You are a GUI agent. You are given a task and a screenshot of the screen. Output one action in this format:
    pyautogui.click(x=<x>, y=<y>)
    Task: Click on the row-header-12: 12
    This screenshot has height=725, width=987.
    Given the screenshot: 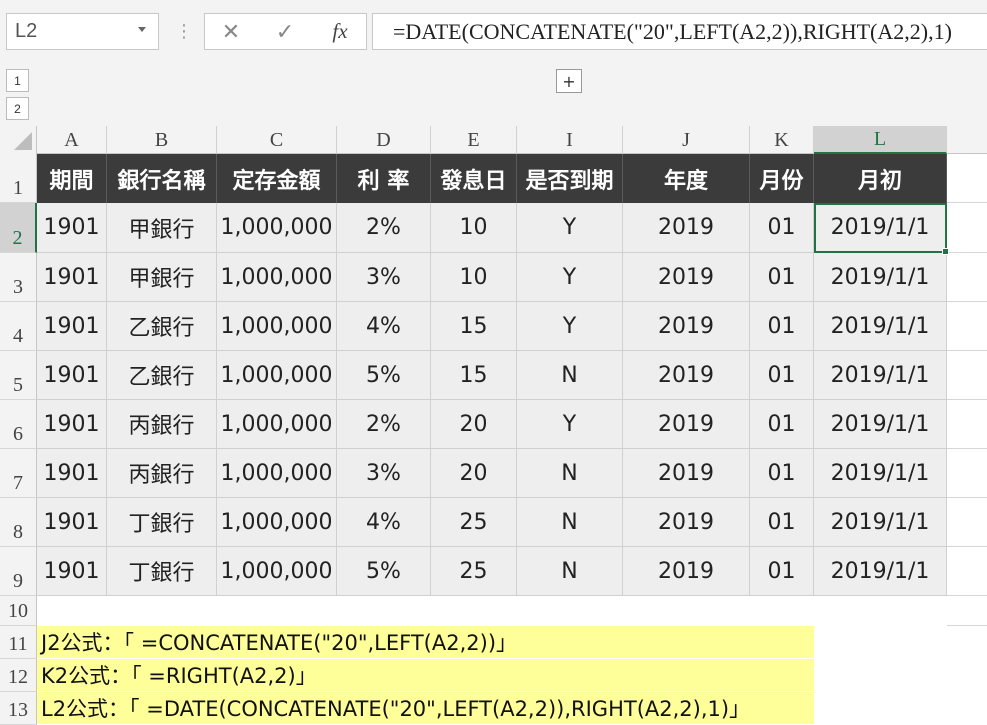 What is the action you would take?
    pyautogui.click(x=18, y=675)
    